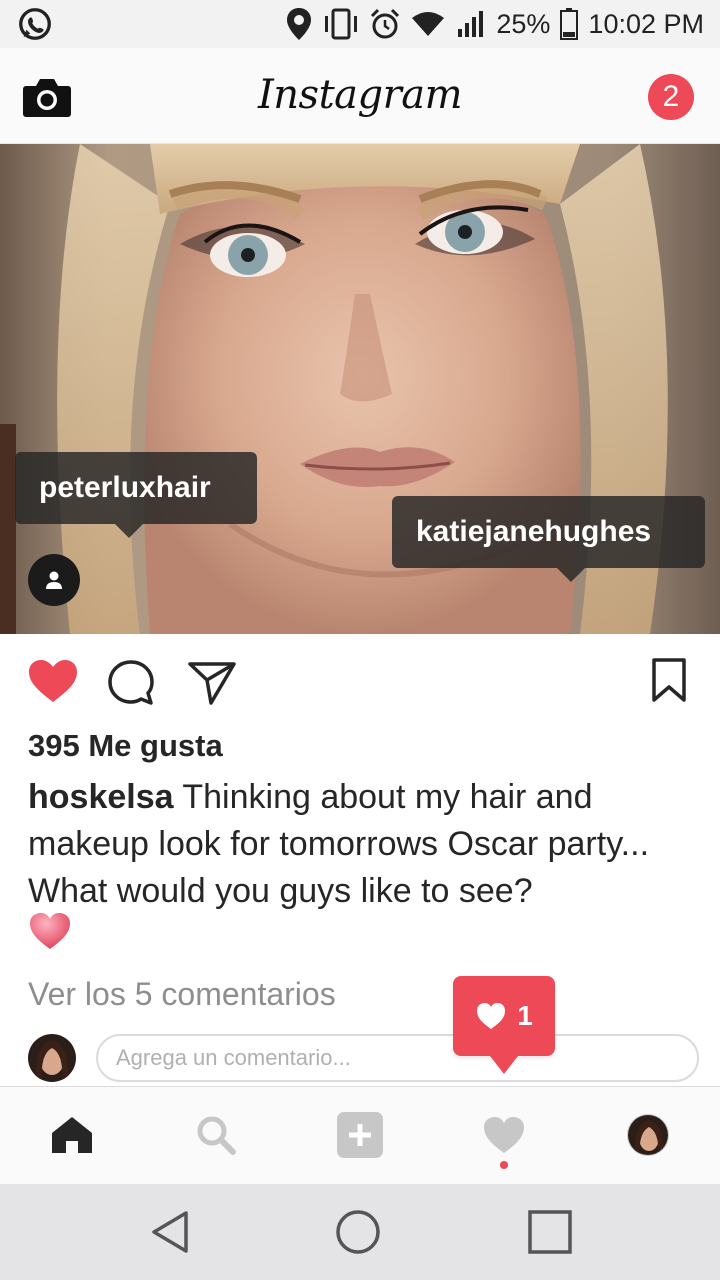  I want to click on search-icon, so click(216, 1135).